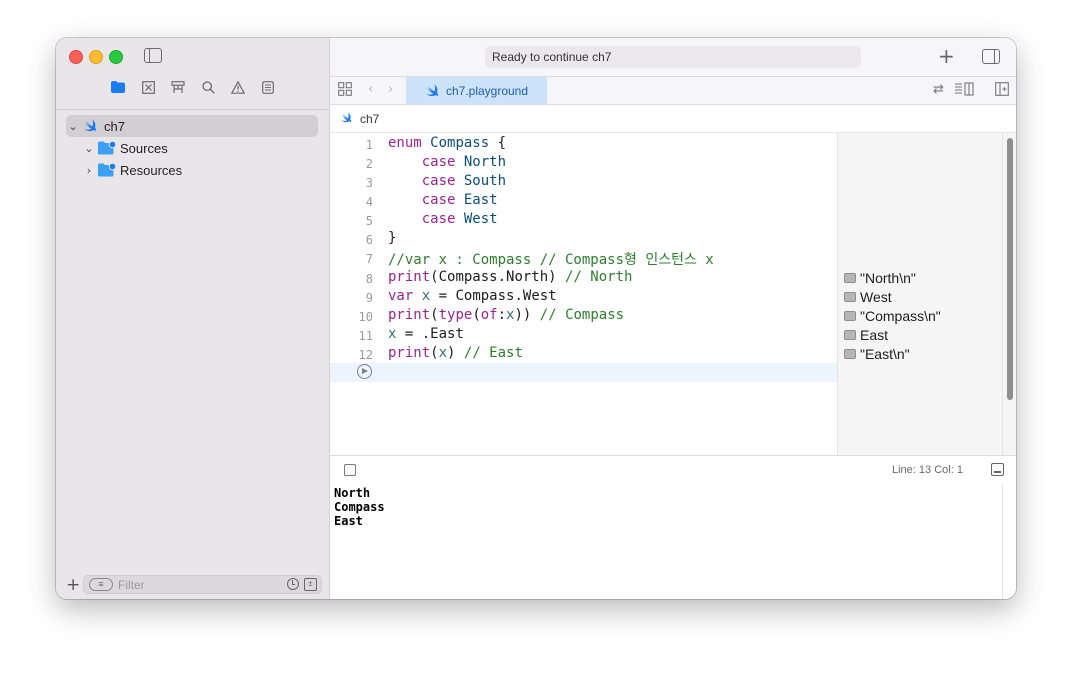 The width and height of the screenshot is (1072, 673). I want to click on code-line-12: print(x) // East, so click(455, 353).